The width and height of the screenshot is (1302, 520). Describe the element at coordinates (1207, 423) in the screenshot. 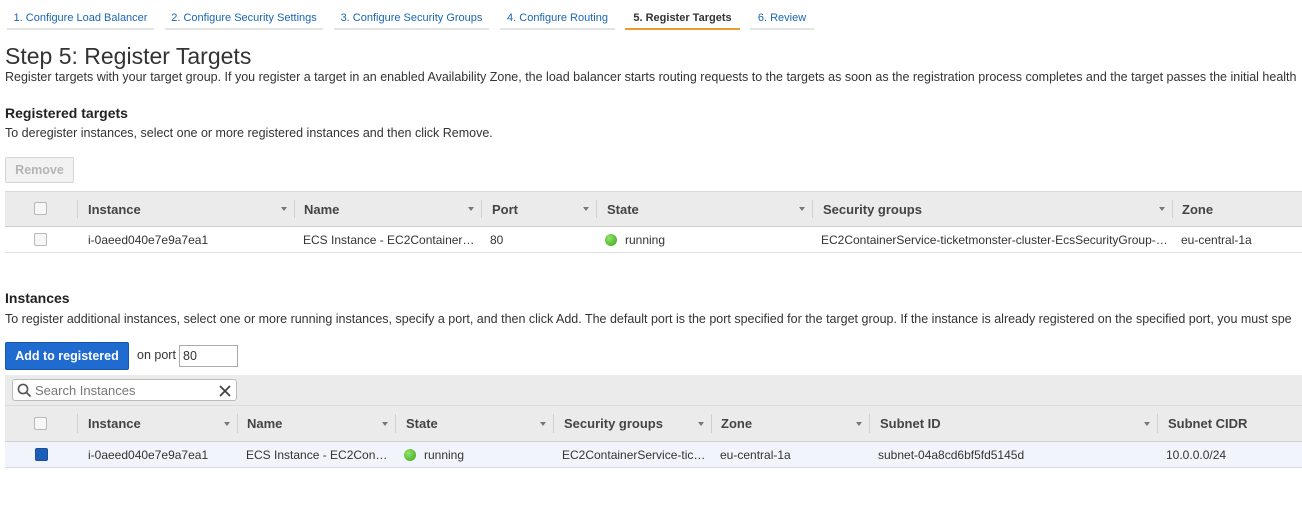

I see `col-subnet-cidr: Subnet CIDR` at that location.